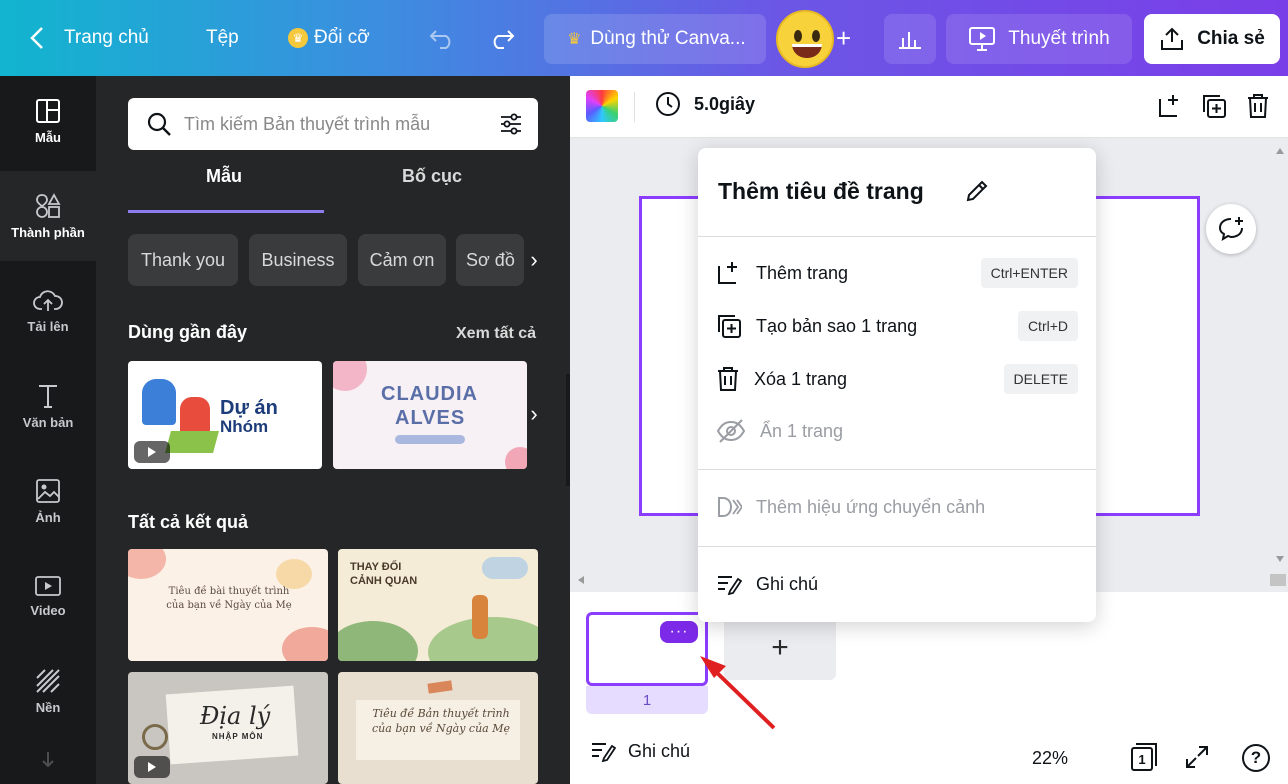  Describe the element at coordinates (222, 38) in the screenshot. I see `file-menu: Tệp` at that location.